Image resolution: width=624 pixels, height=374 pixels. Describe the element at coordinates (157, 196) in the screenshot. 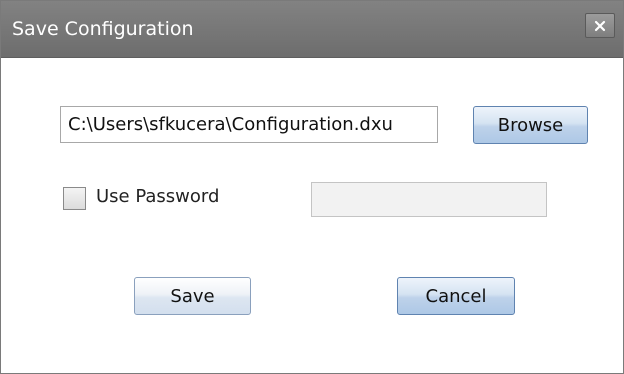

I see `use-password-label: Use Password` at that location.